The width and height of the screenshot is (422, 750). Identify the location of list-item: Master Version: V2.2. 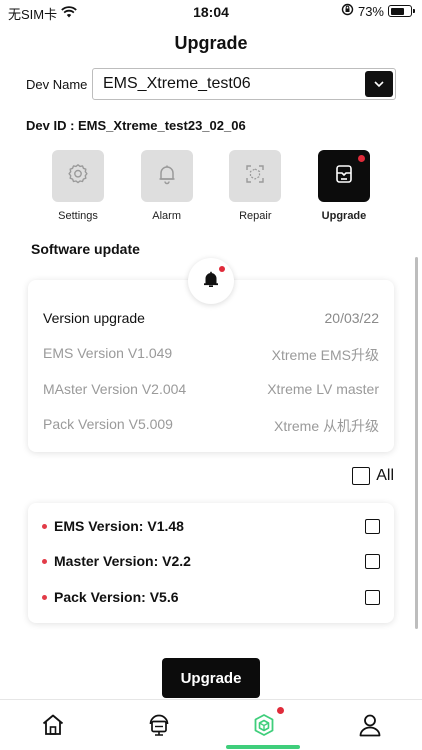
(211, 561).